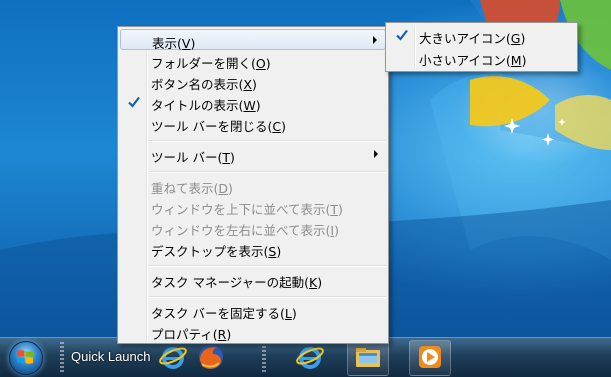 Image resolution: width=611 pixels, height=377 pixels. What do you see at coordinates (253, 154) in the screenshot?
I see `menu-item-toolbars: ツール バー(T)` at bounding box center [253, 154].